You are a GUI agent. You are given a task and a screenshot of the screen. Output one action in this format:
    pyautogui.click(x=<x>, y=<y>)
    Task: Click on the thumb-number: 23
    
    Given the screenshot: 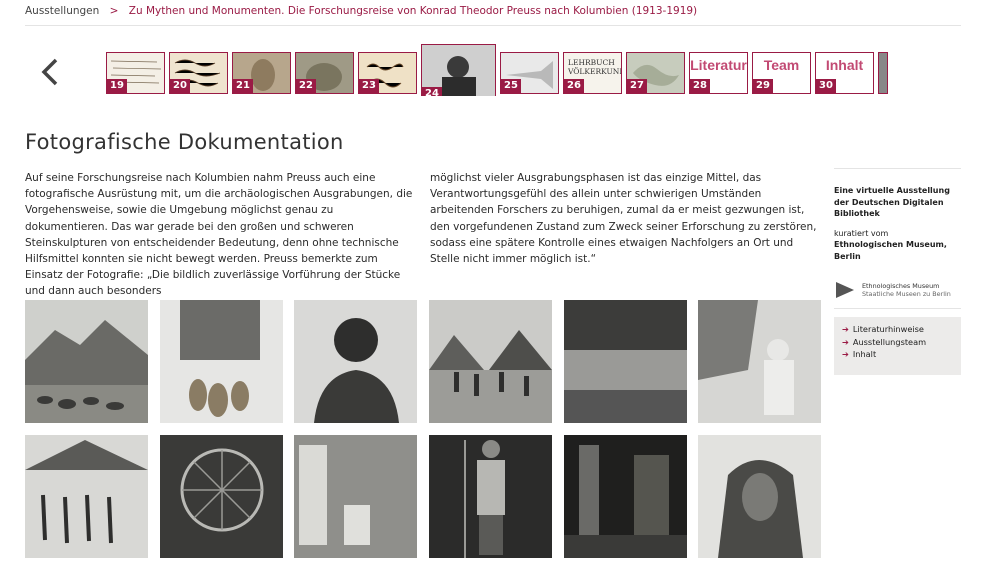 What is the action you would take?
    pyautogui.click(x=369, y=86)
    